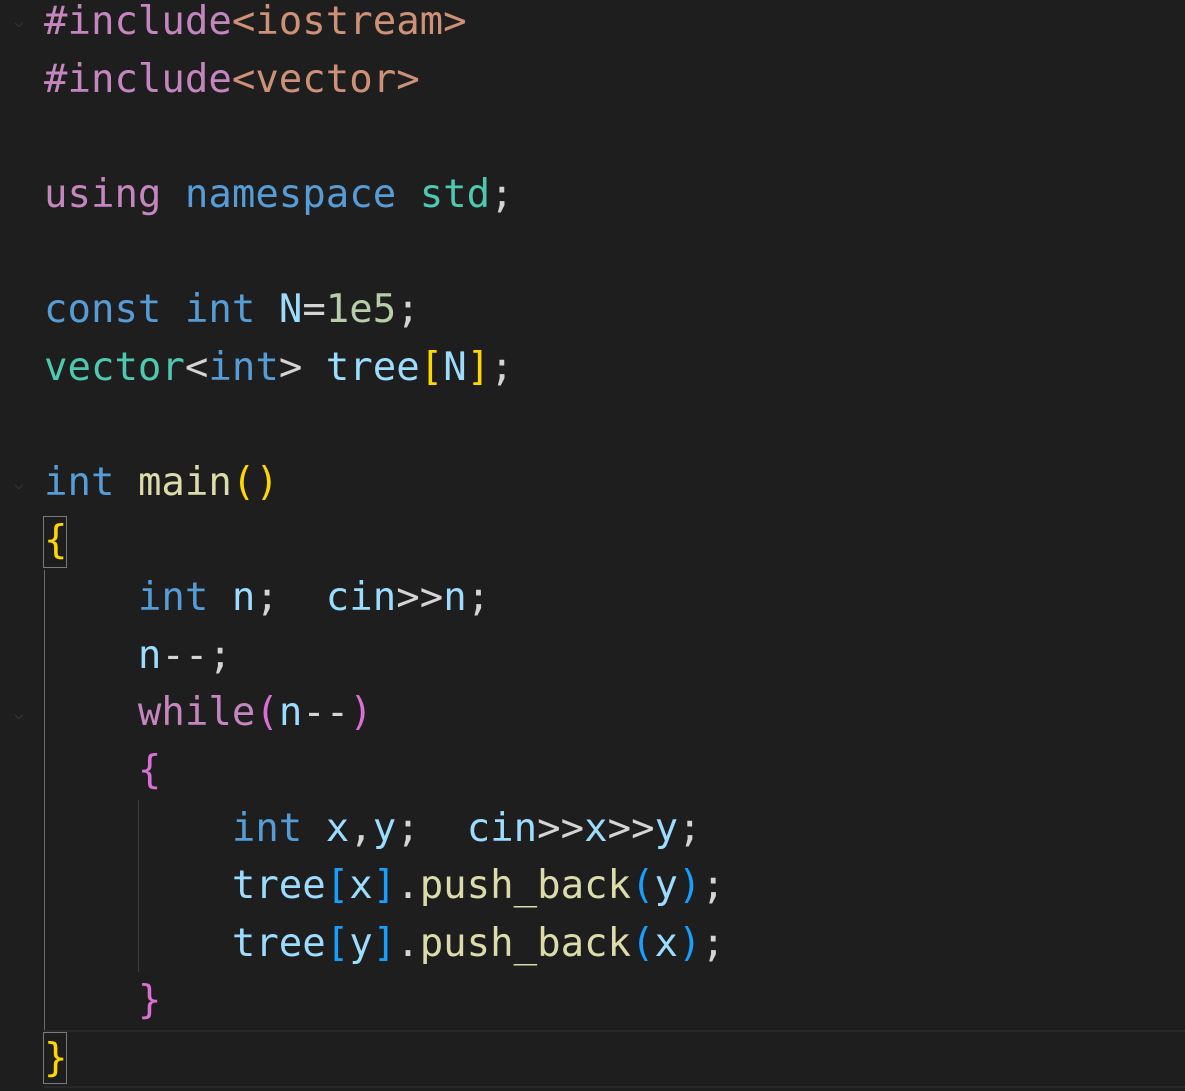 This screenshot has width=1185, height=1091. What do you see at coordinates (314, 309) in the screenshot?
I see `code-token: =` at bounding box center [314, 309].